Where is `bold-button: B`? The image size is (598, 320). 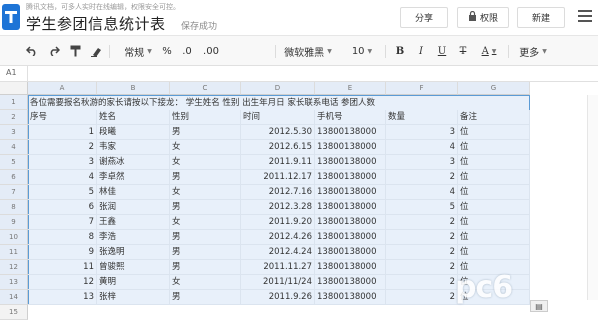
bold-button: B is located at coordinates (400, 51).